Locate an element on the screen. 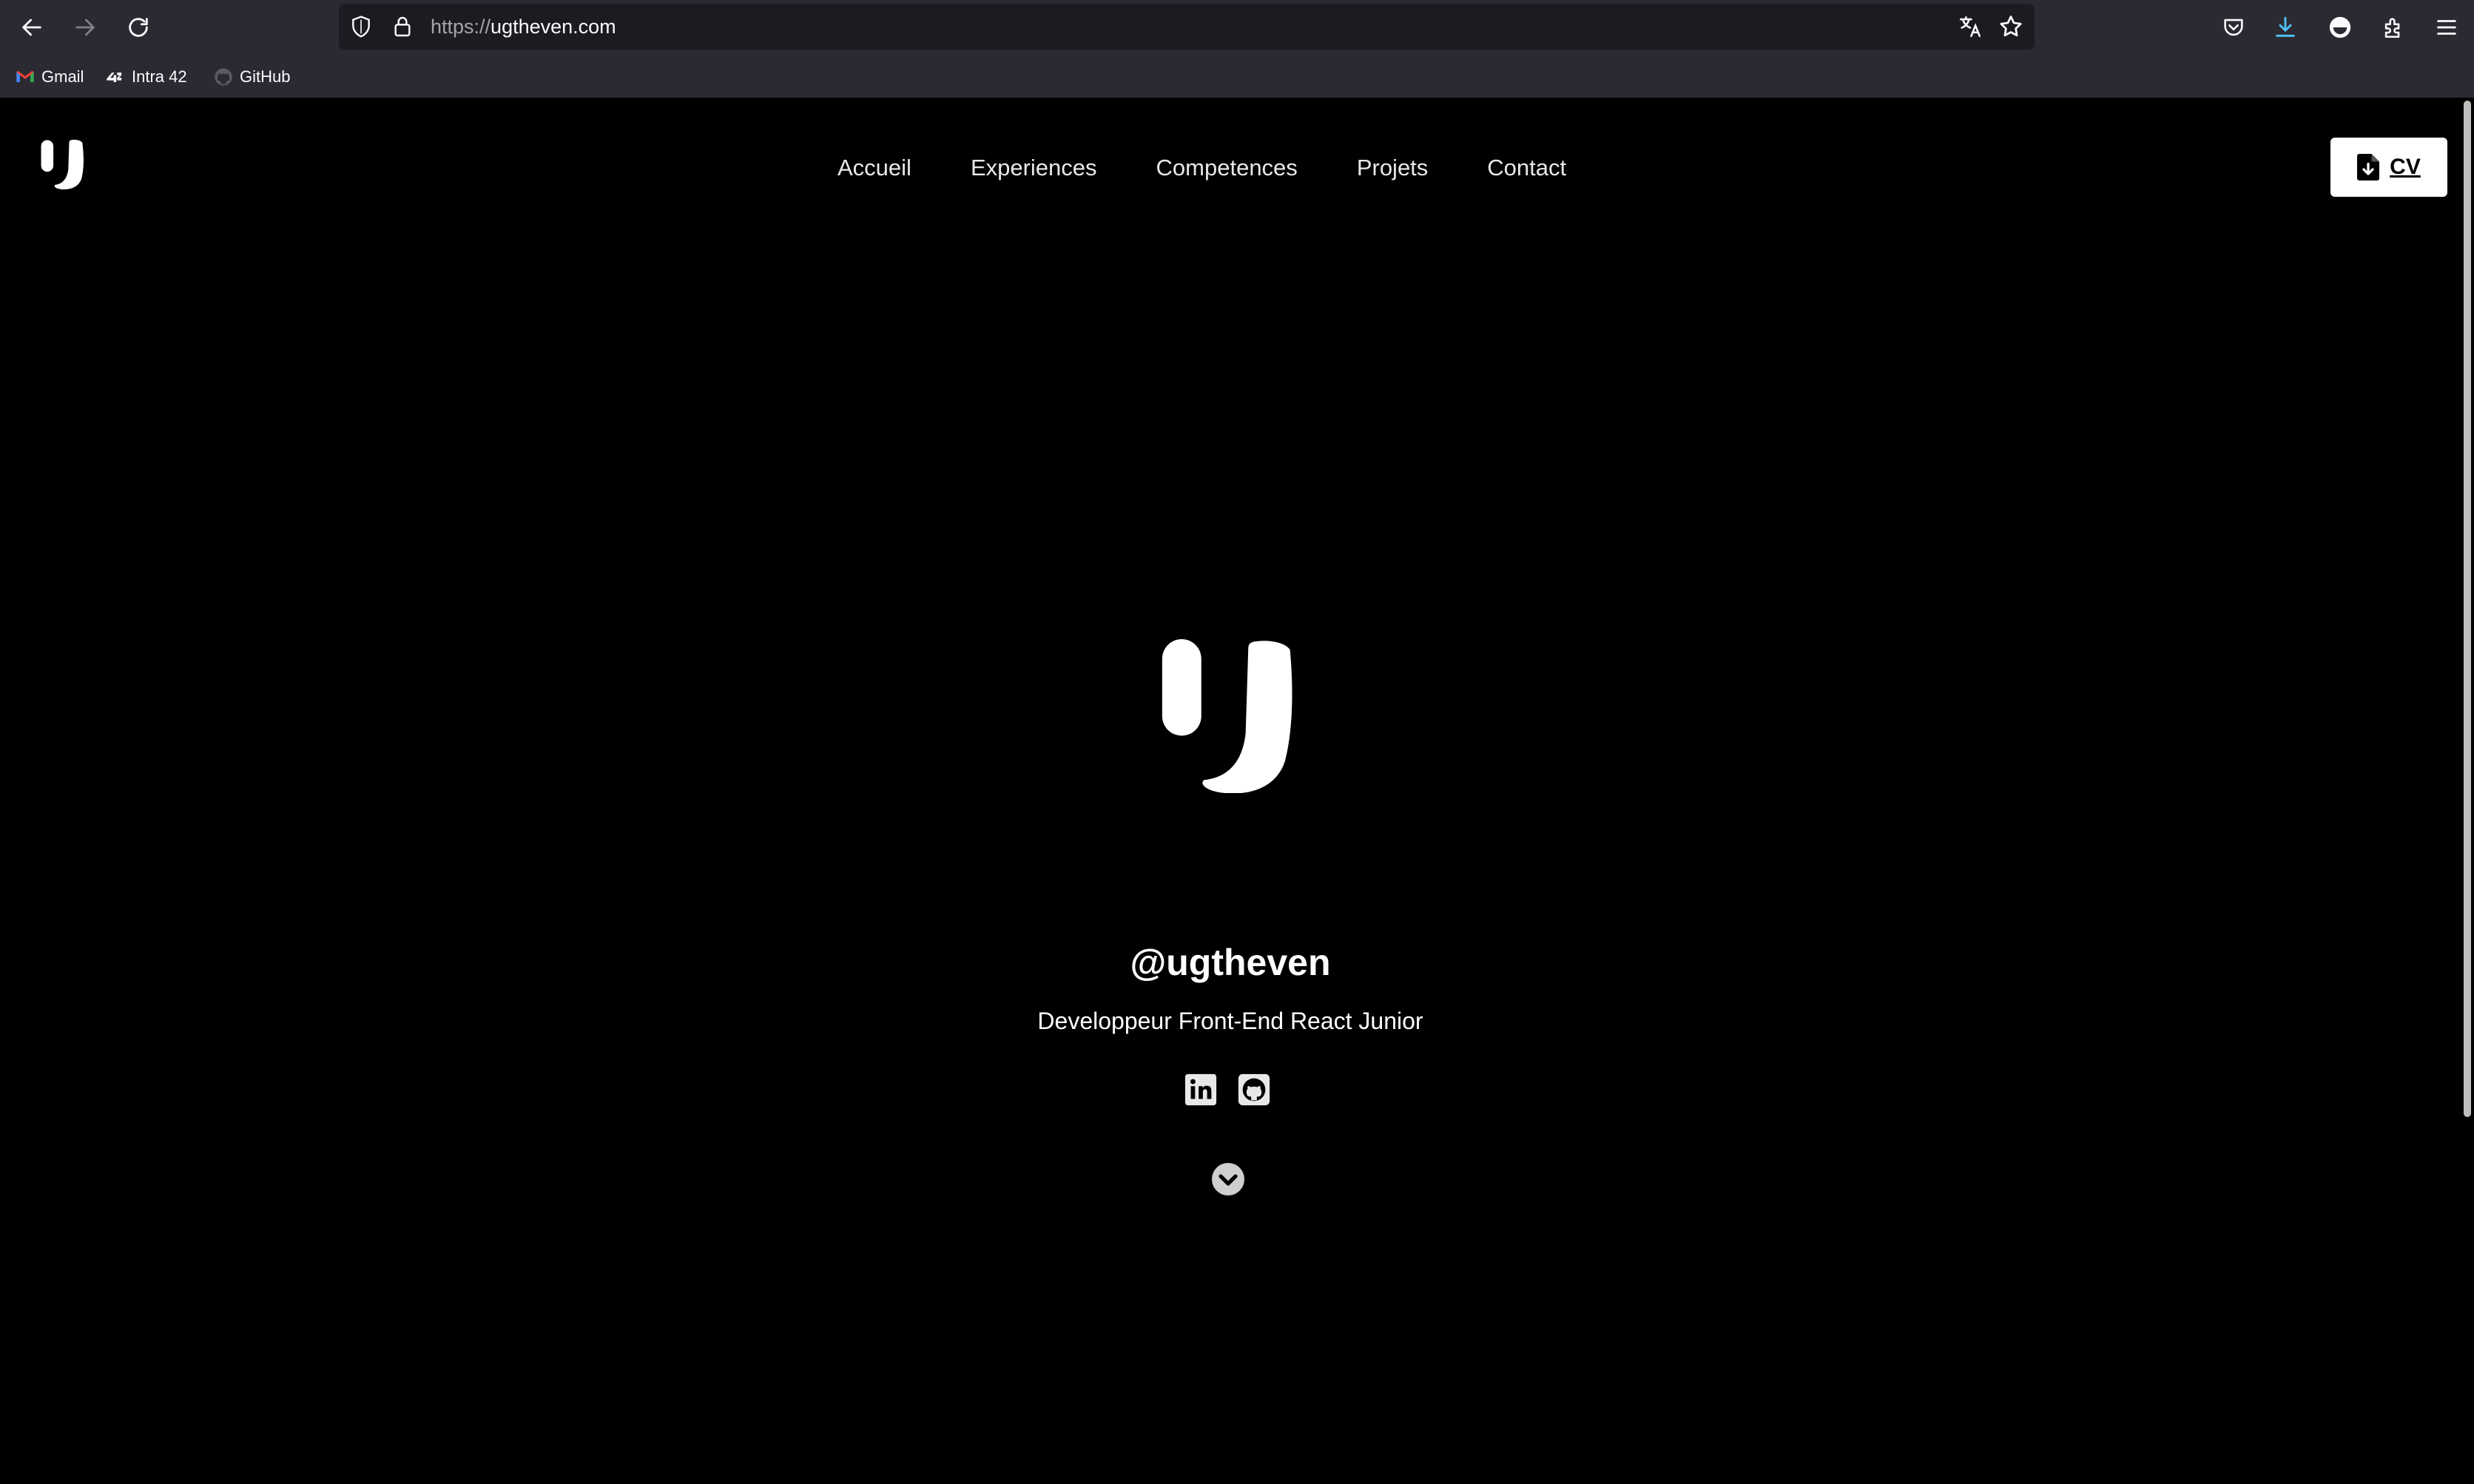 The image size is (2474, 1484). hero-logo is located at coordinates (1227, 716).